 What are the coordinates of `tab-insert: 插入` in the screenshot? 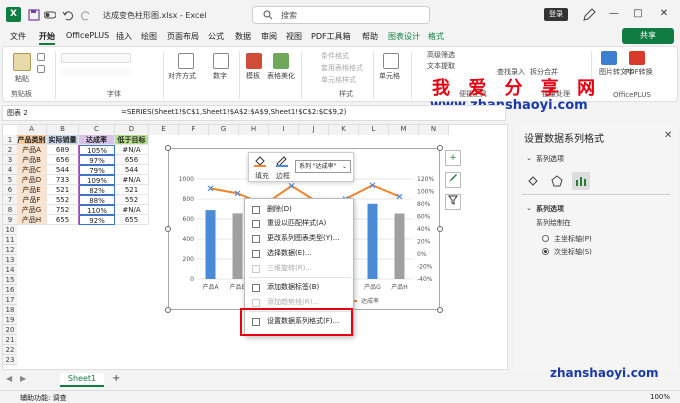 It's located at (124, 36).